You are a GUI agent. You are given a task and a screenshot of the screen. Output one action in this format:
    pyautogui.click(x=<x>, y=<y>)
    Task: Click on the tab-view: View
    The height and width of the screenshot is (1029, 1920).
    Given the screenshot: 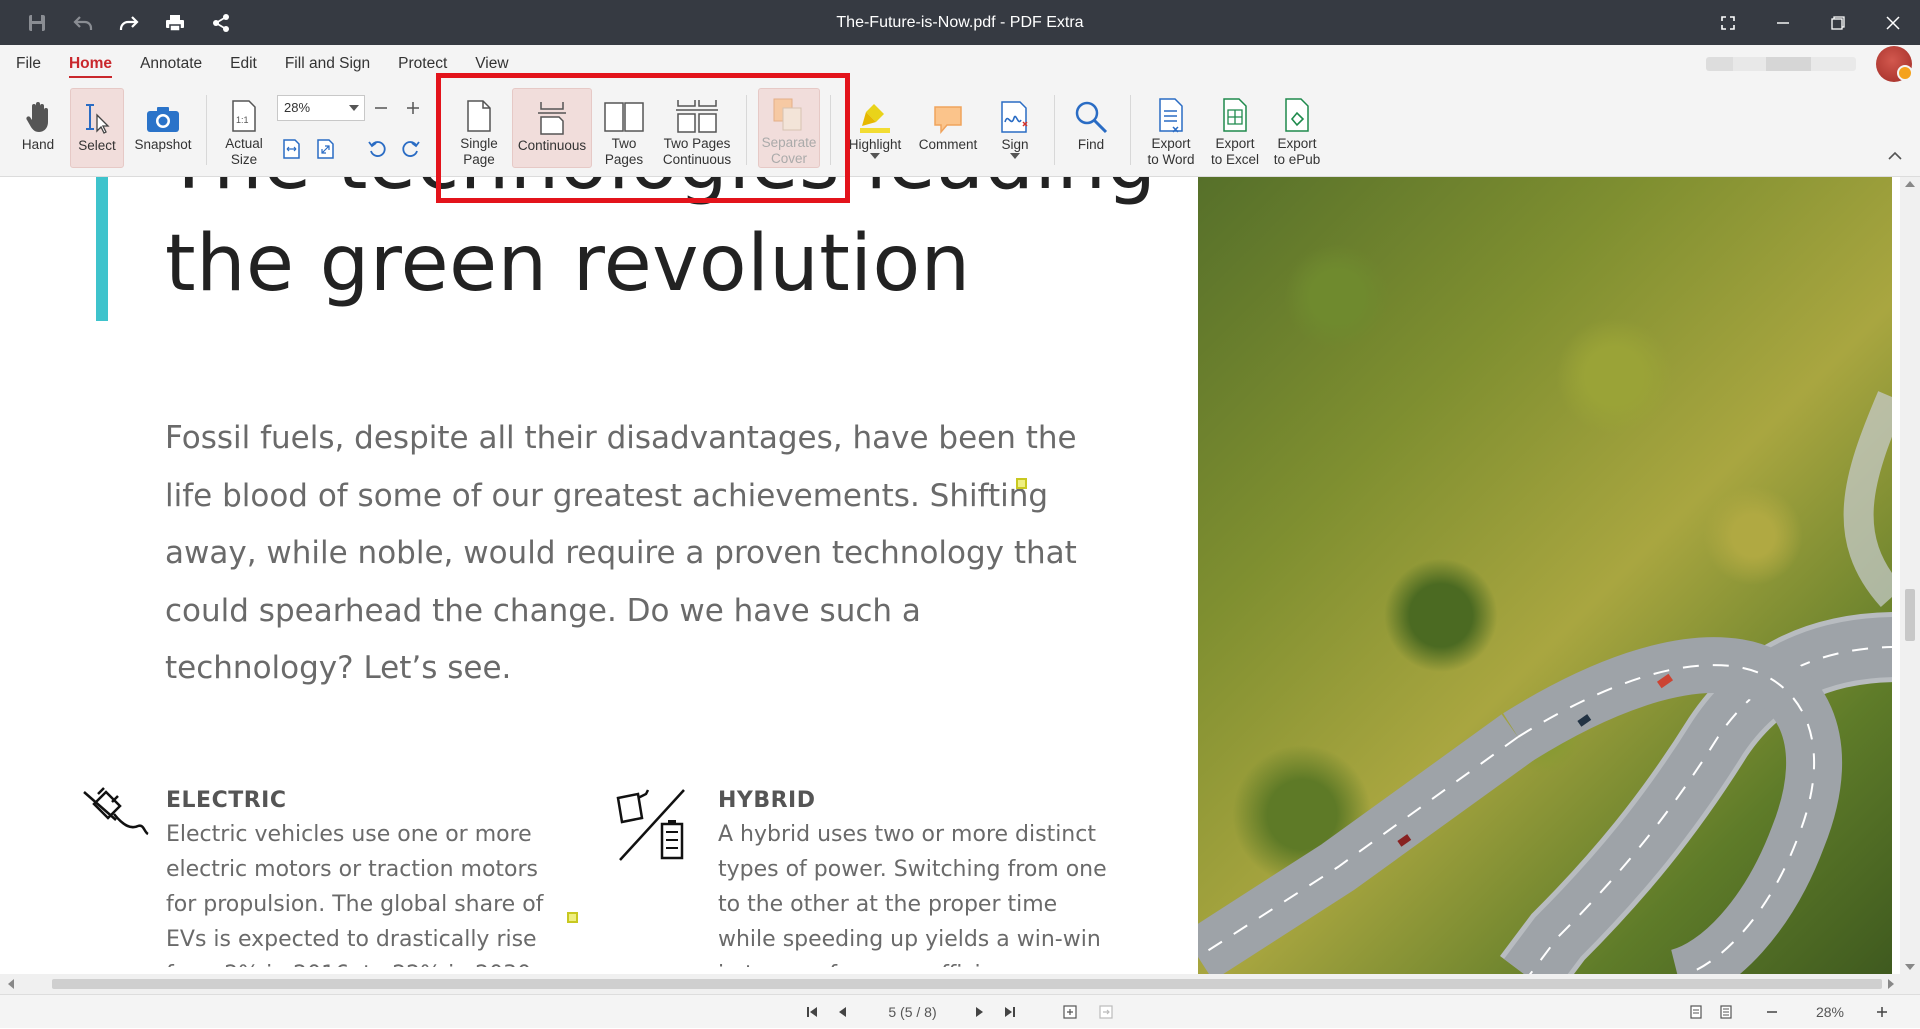 What is the action you would take?
    pyautogui.click(x=491, y=64)
    